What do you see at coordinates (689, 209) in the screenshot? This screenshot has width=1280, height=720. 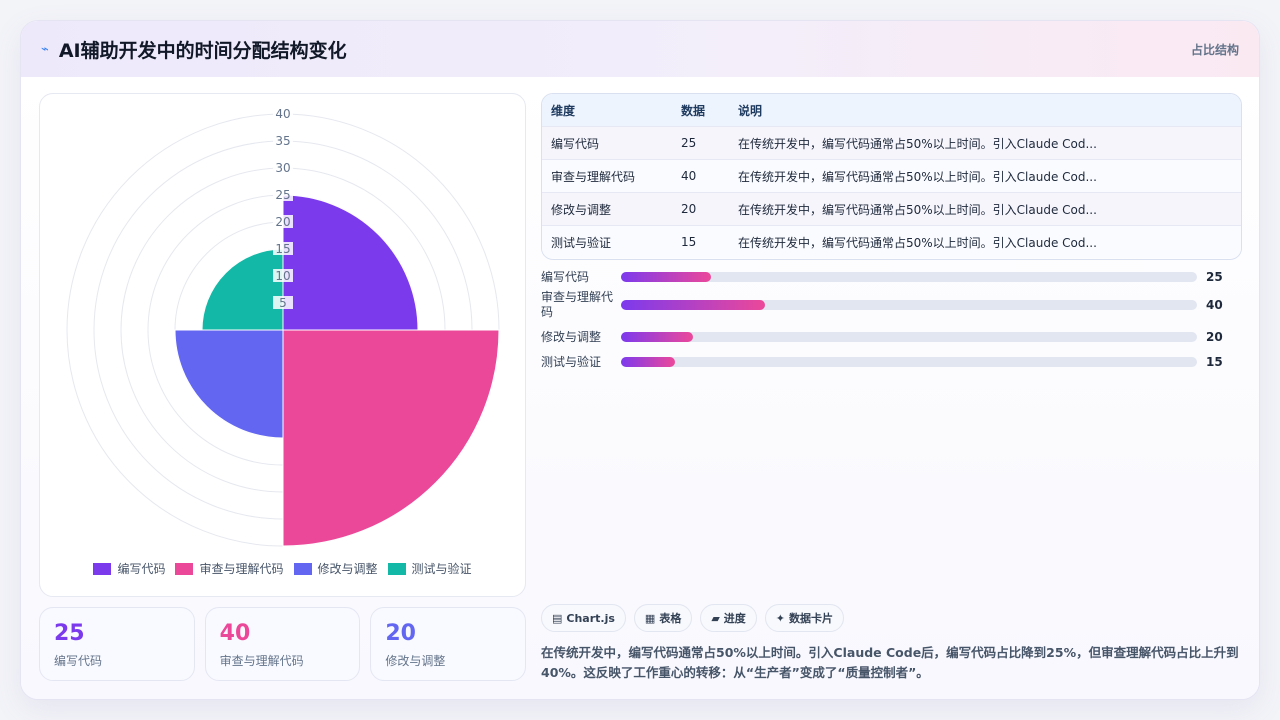 I see `row-value: 20` at bounding box center [689, 209].